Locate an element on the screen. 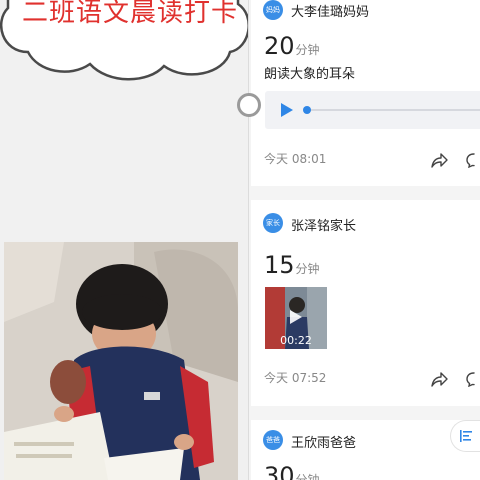 Image resolution: width=480 pixels, height=480 pixels. duration: 30分钟 is located at coordinates (292, 471).